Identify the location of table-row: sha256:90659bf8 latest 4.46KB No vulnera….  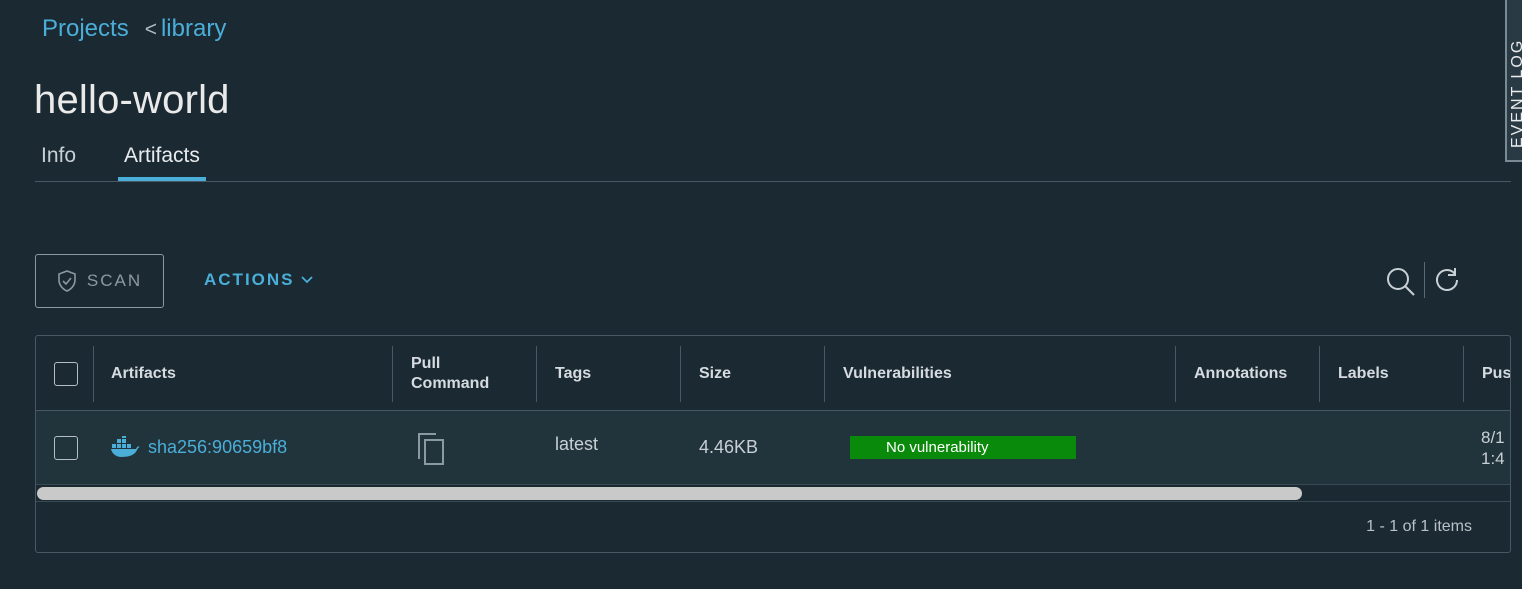
(773, 448).